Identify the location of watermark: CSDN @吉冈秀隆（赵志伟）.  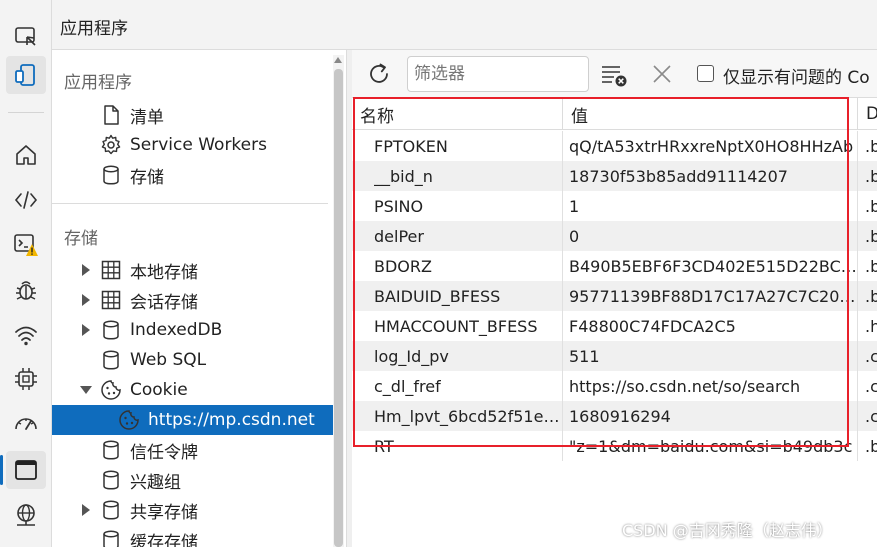
(727, 530).